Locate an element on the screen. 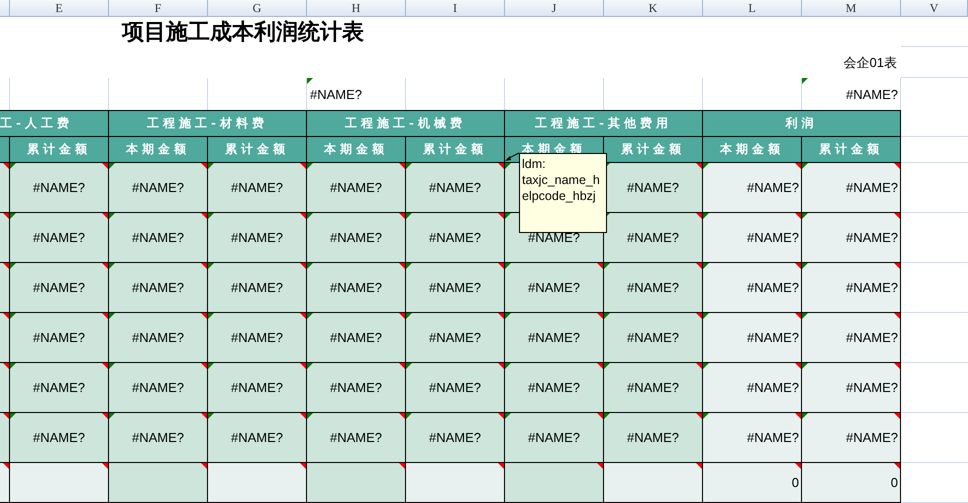 The width and height of the screenshot is (968, 503). group-header: 利润 is located at coordinates (802, 123).